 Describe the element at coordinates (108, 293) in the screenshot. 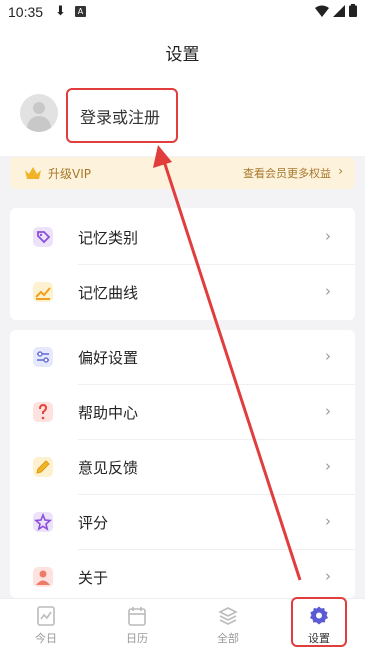

I see `menu-item-label: 记忆曲线` at that location.